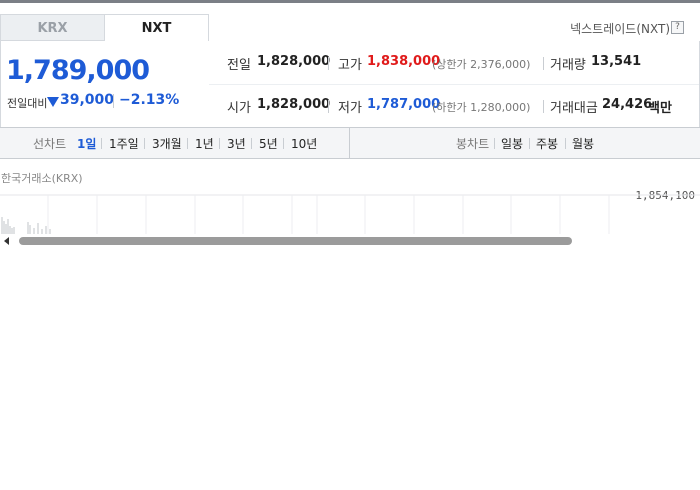  I want to click on high-label: 고가, so click(350, 65).